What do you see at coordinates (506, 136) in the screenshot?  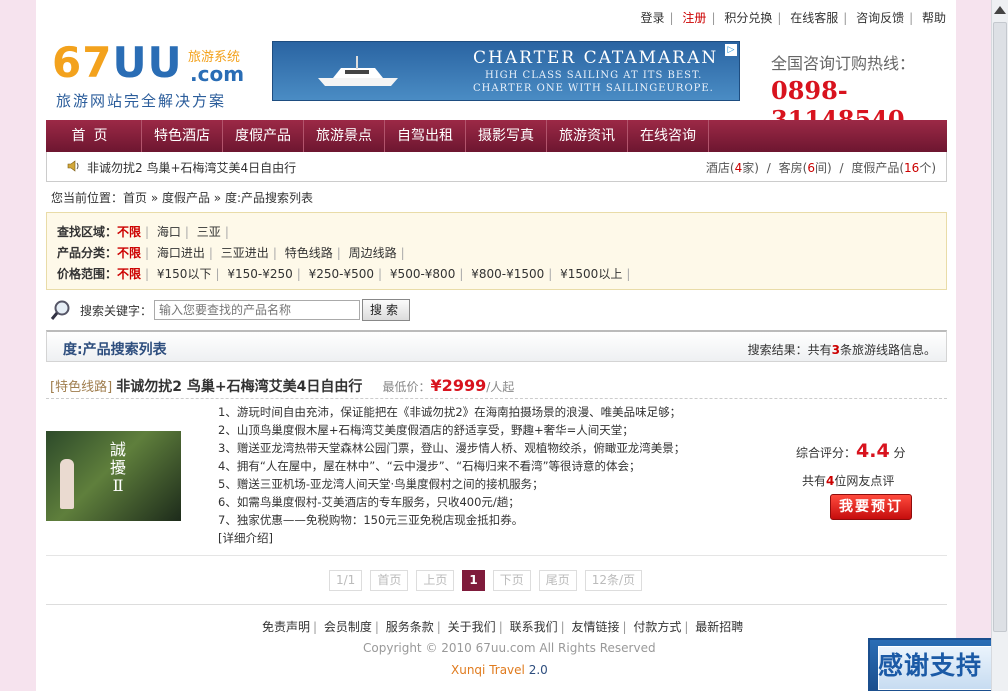 I see `nav-photography: 摄影写真` at bounding box center [506, 136].